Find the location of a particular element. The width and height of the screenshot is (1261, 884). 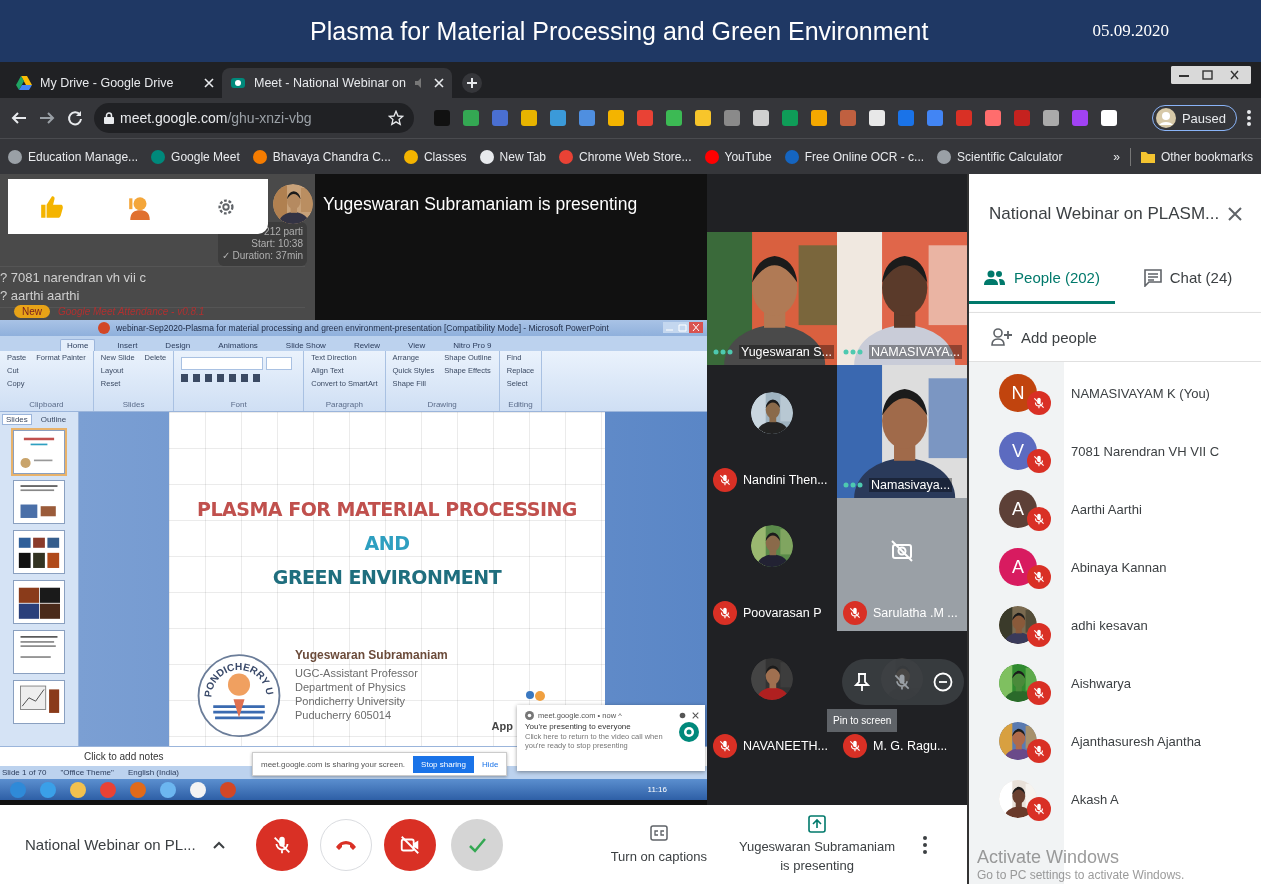

presenter-message: Yugeswaran Subramaniam is presenting is located at coordinates (480, 204).